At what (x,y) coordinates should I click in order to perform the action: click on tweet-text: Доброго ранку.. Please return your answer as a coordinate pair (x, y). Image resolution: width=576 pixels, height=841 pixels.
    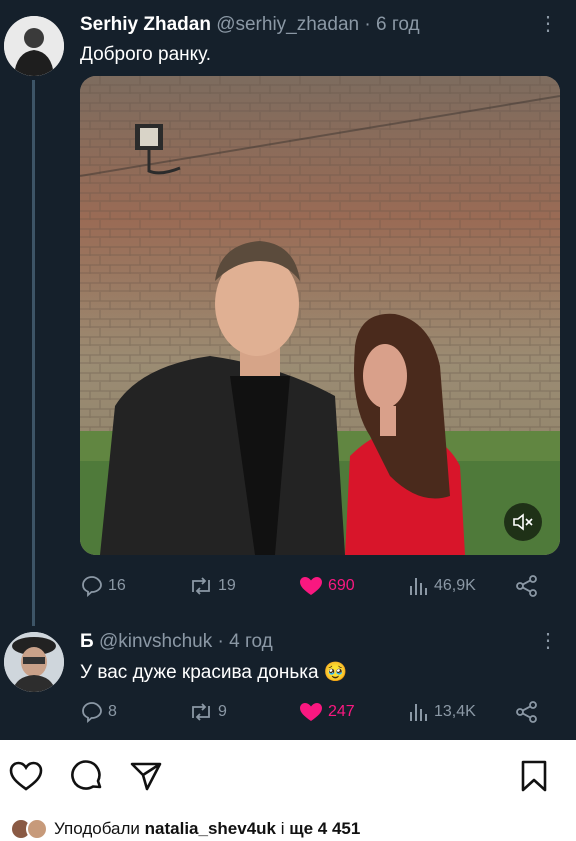
    Looking at the image, I should click on (146, 54).